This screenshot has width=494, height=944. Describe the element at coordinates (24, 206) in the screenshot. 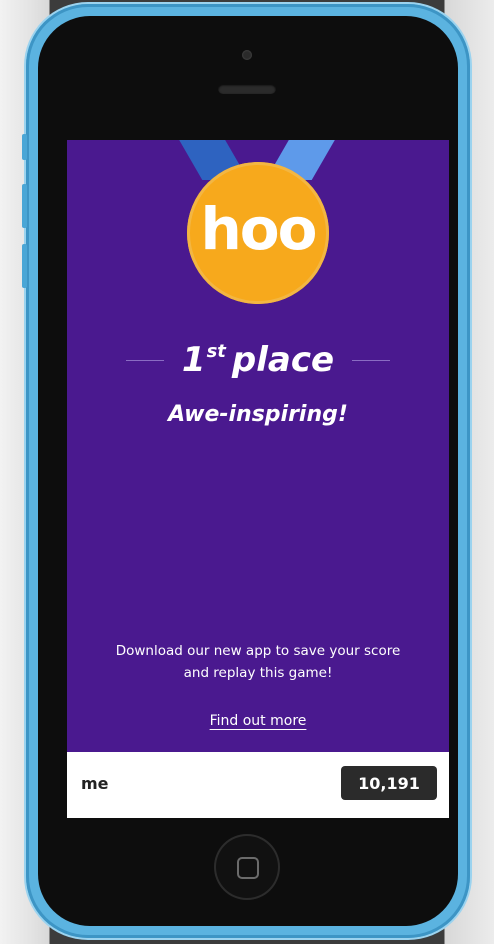

I see `volume-up-button` at that location.